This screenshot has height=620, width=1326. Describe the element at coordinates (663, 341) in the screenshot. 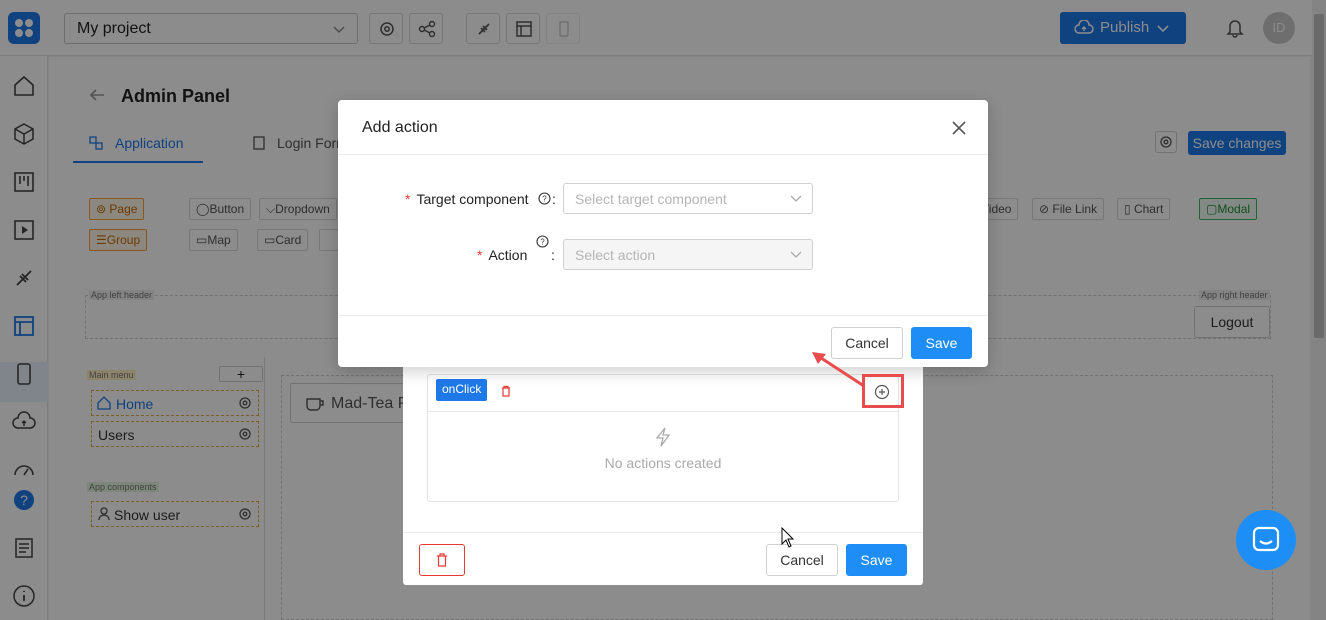

I see `modal-footer: Cancel Save` at that location.